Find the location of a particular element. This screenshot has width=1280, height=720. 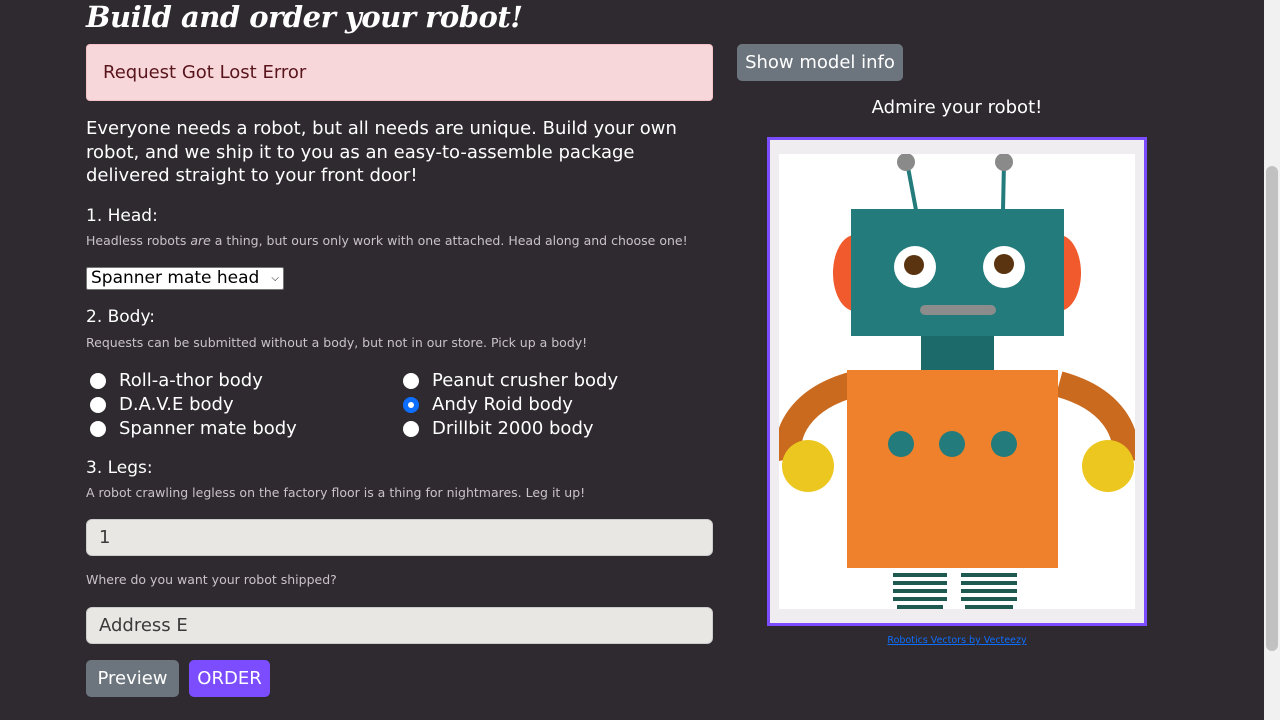

vecteezy-credit-link: Robotics Vectors by Vecteezy is located at coordinates (957, 640).